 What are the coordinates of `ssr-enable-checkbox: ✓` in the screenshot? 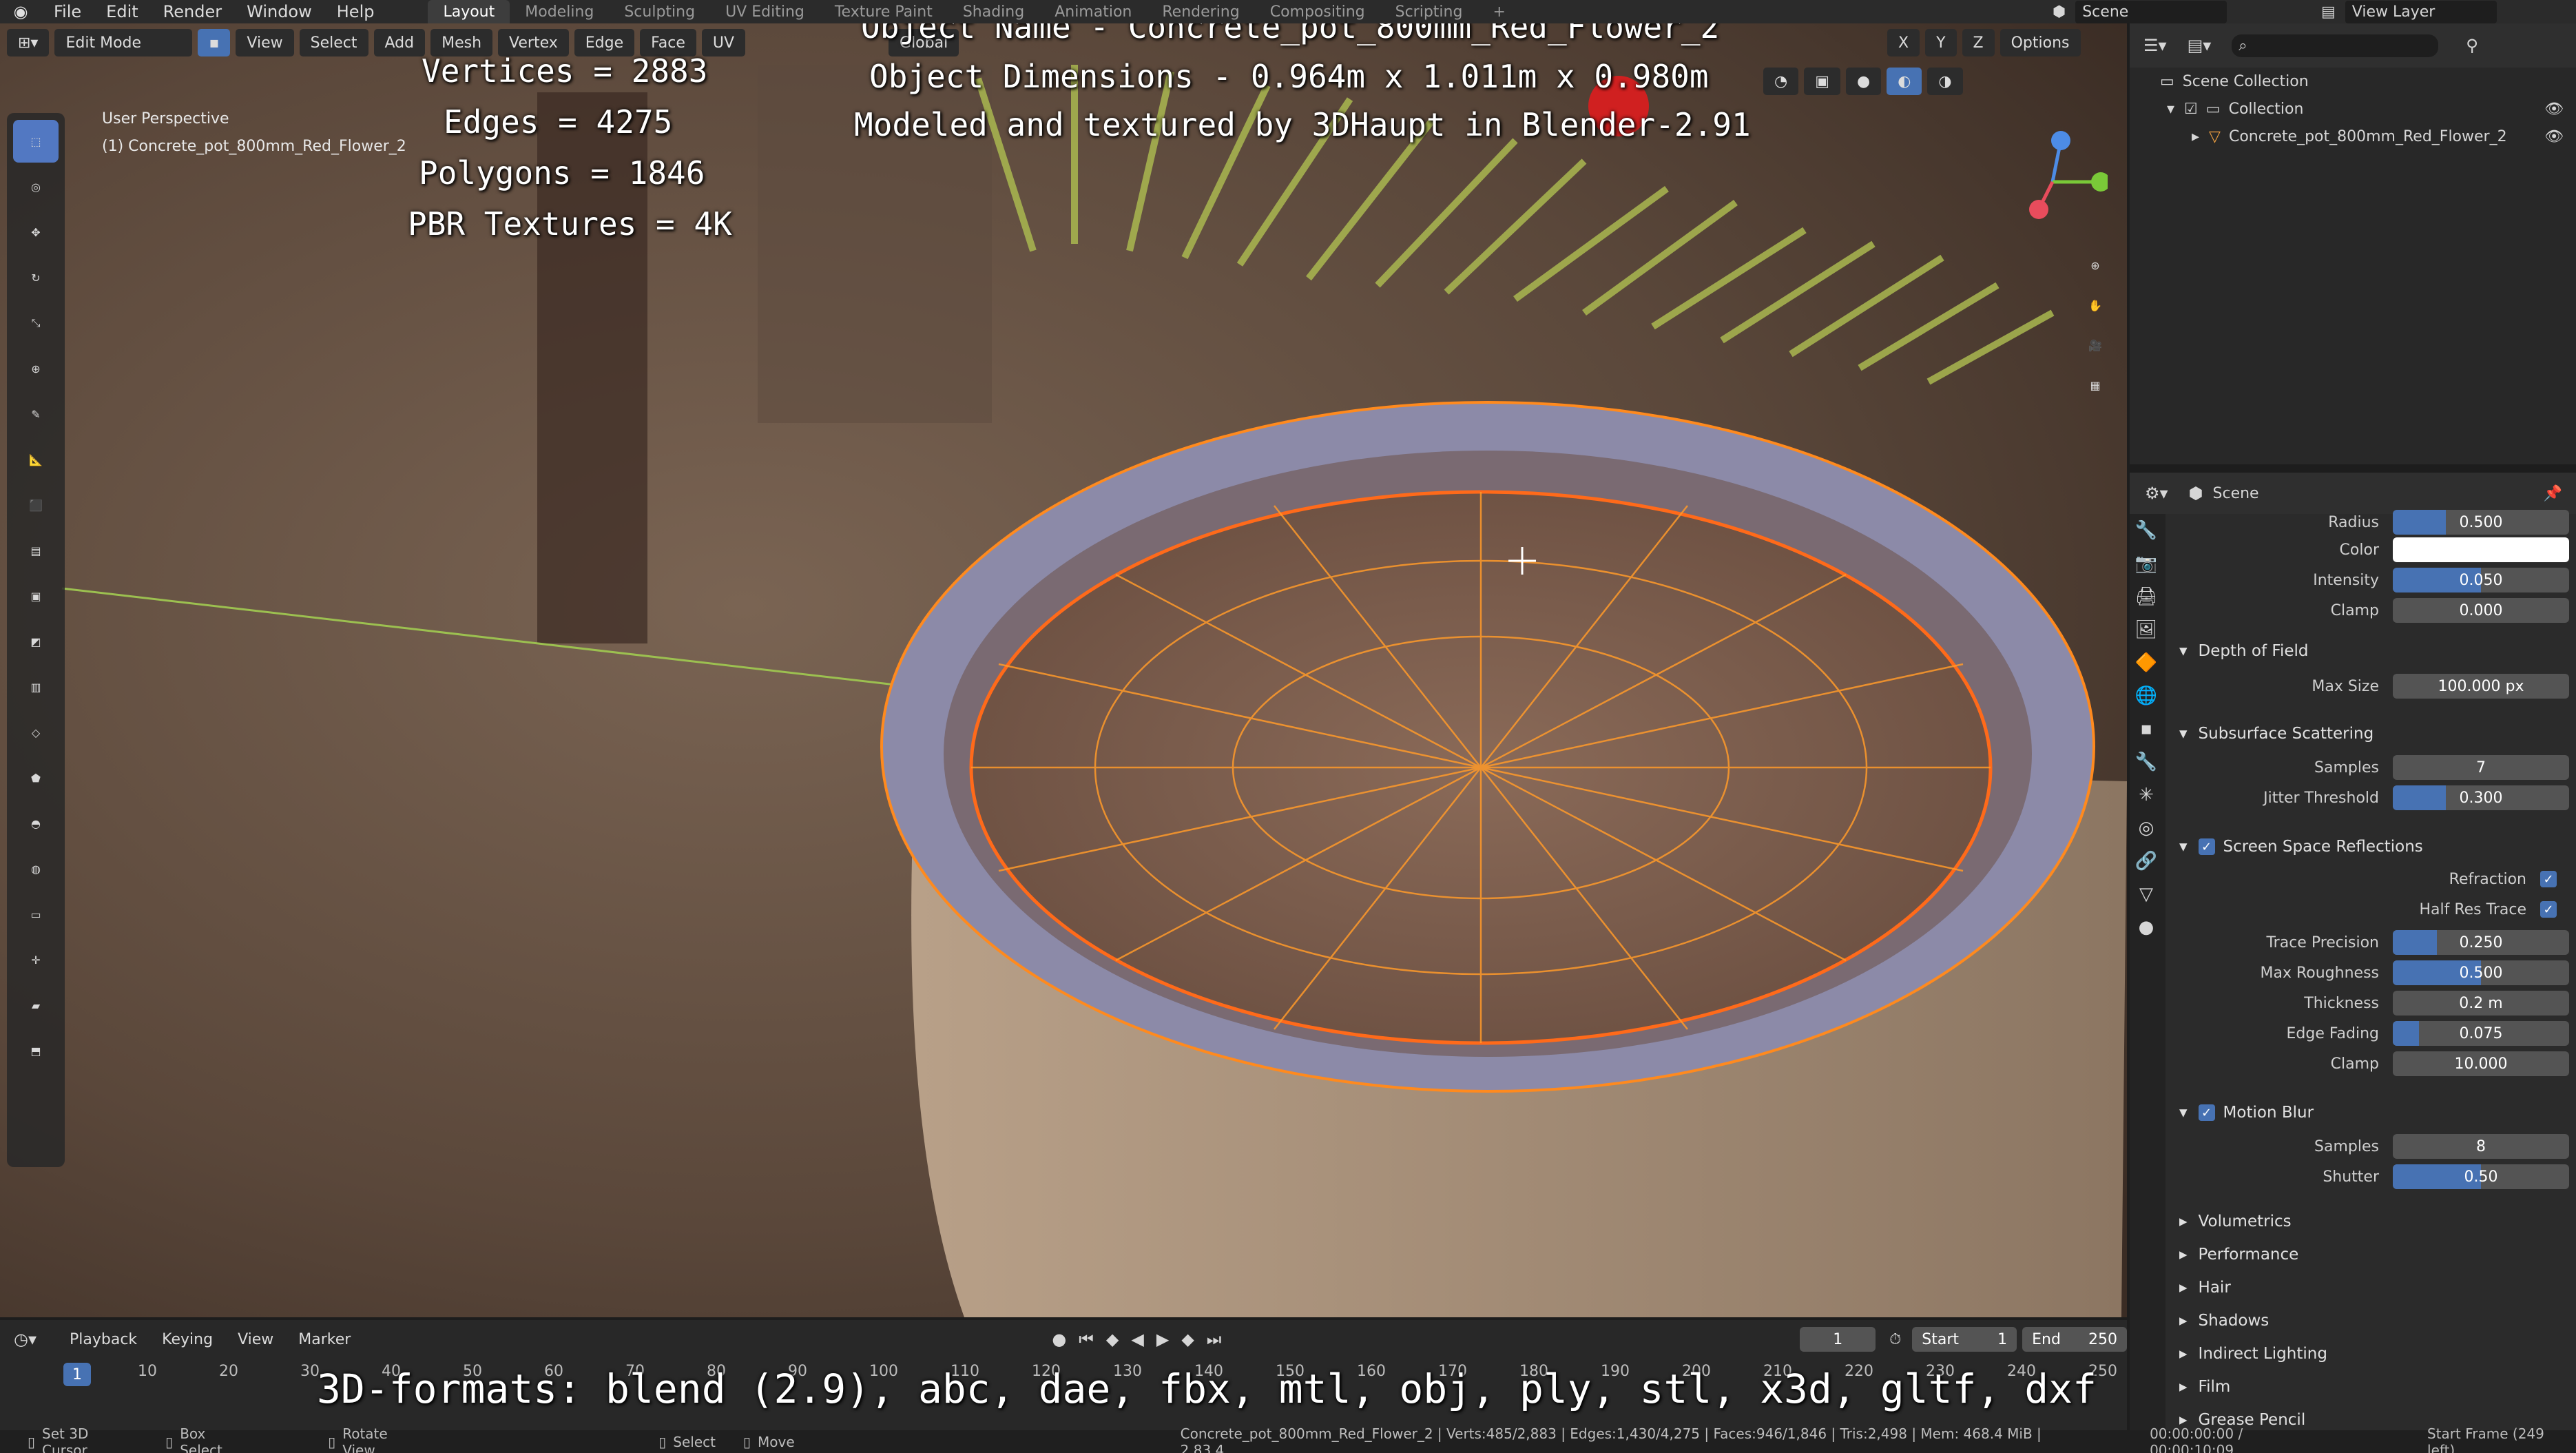 It's located at (2206, 846).